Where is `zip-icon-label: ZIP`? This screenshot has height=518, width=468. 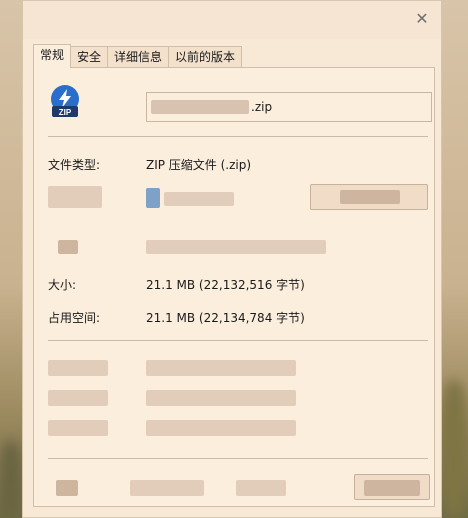
zip-icon-label: ZIP is located at coordinates (65, 112).